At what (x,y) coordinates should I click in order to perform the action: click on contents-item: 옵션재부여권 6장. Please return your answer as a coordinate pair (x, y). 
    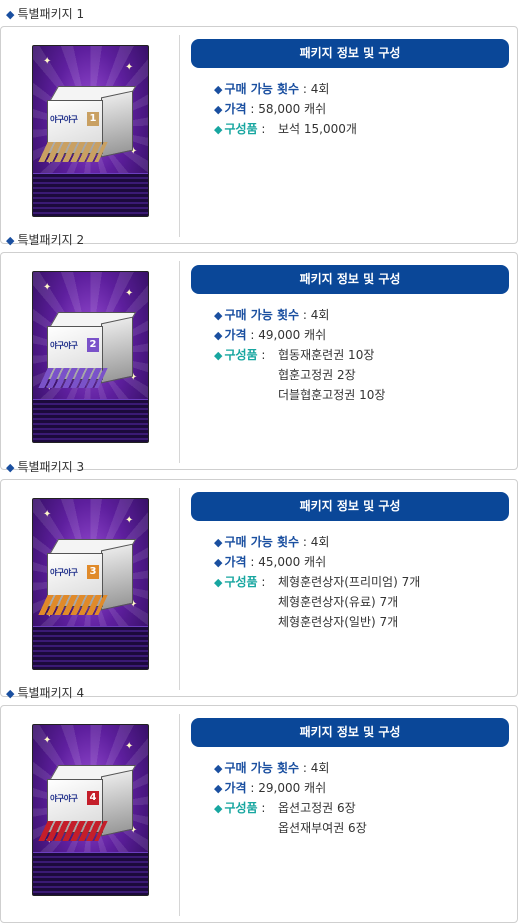
    Looking at the image, I should click on (322, 828).